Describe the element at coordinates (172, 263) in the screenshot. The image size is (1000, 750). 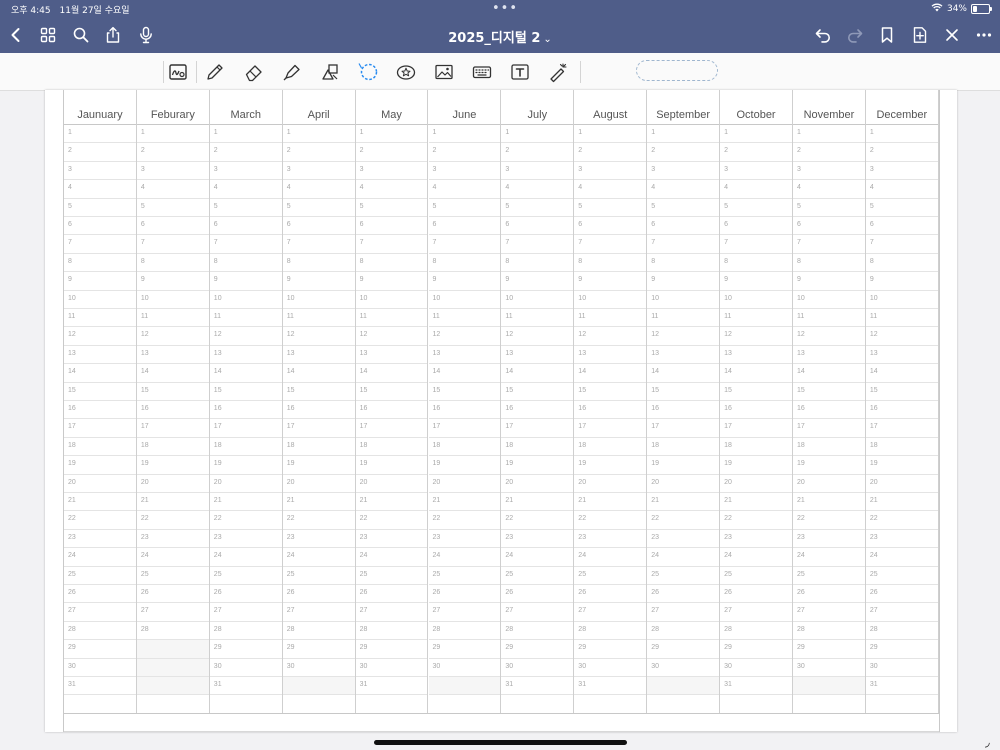
I see `day-cell: 8` at that location.